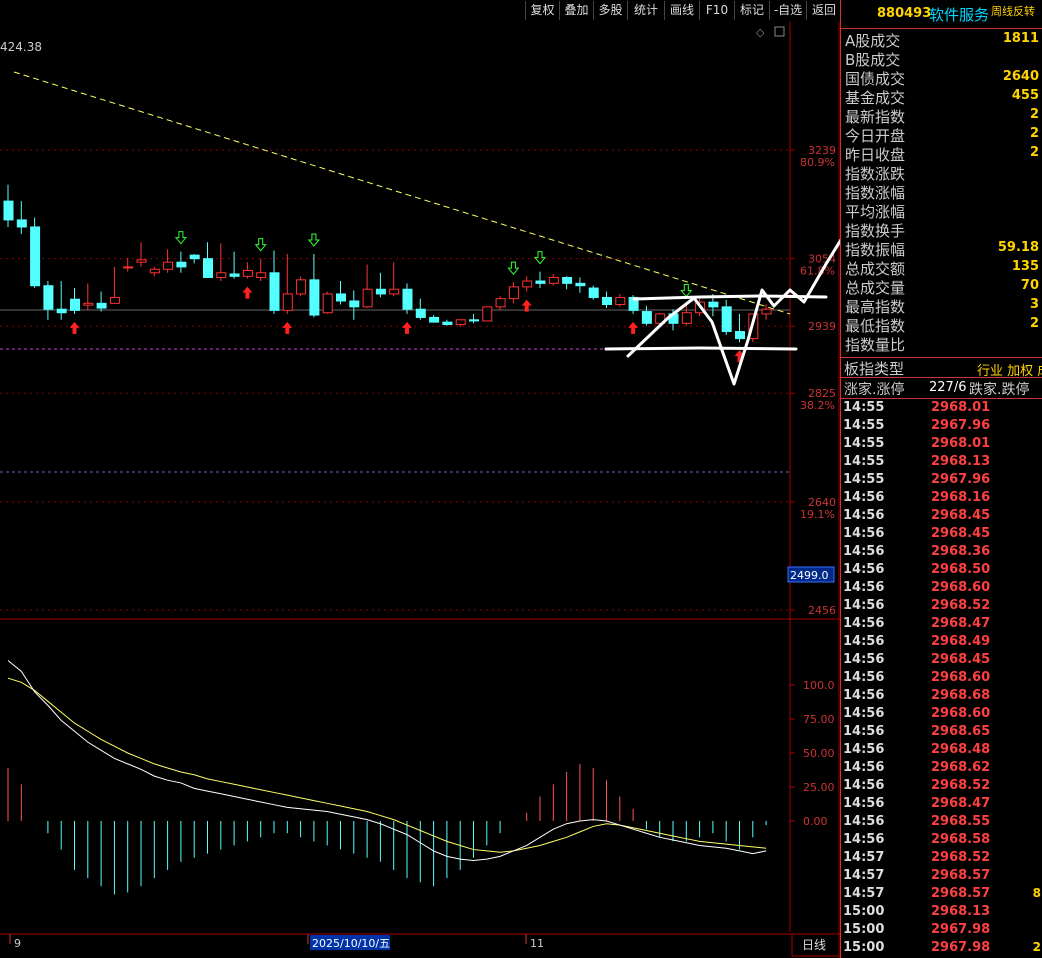 The image size is (1042, 958). I want to click on security-code: 880493, so click(904, 13).